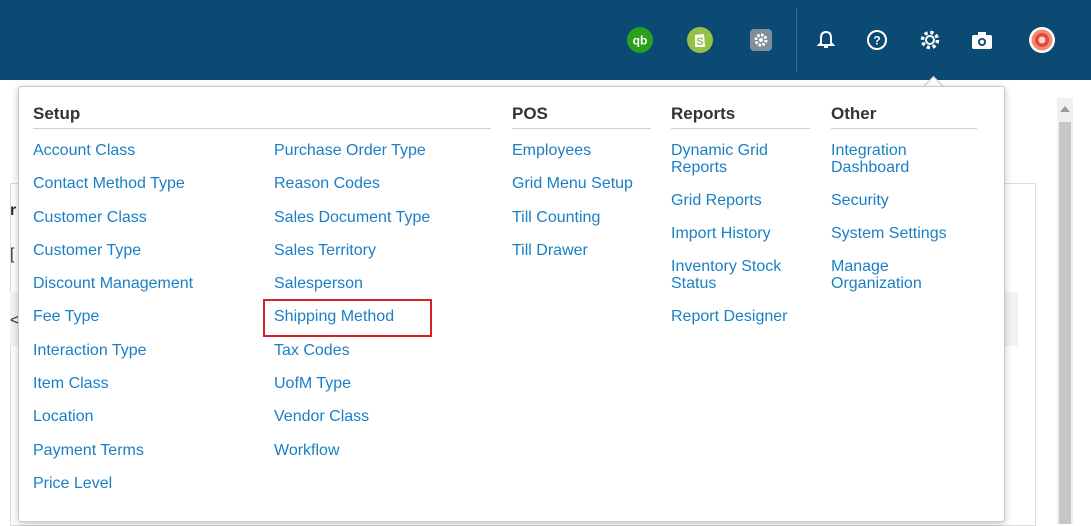 The width and height of the screenshot is (1091, 526). Describe the element at coordinates (352, 391) in the screenshot. I see `menu-item-uofm-type: UofM Type` at that location.